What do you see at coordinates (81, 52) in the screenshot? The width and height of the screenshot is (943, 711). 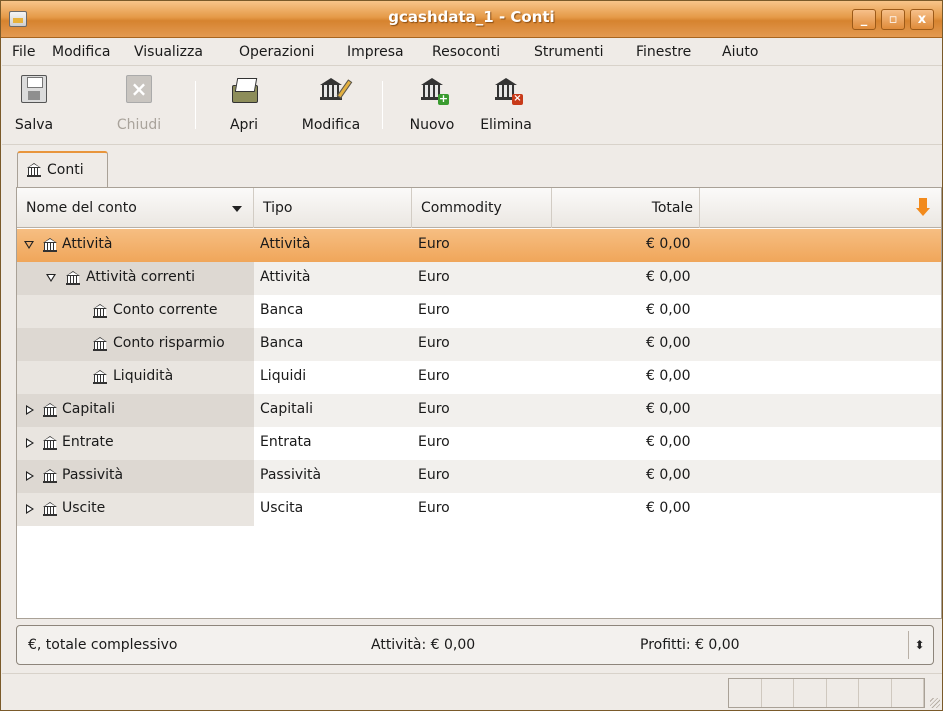 I see `menu-modifica: Modifica` at bounding box center [81, 52].